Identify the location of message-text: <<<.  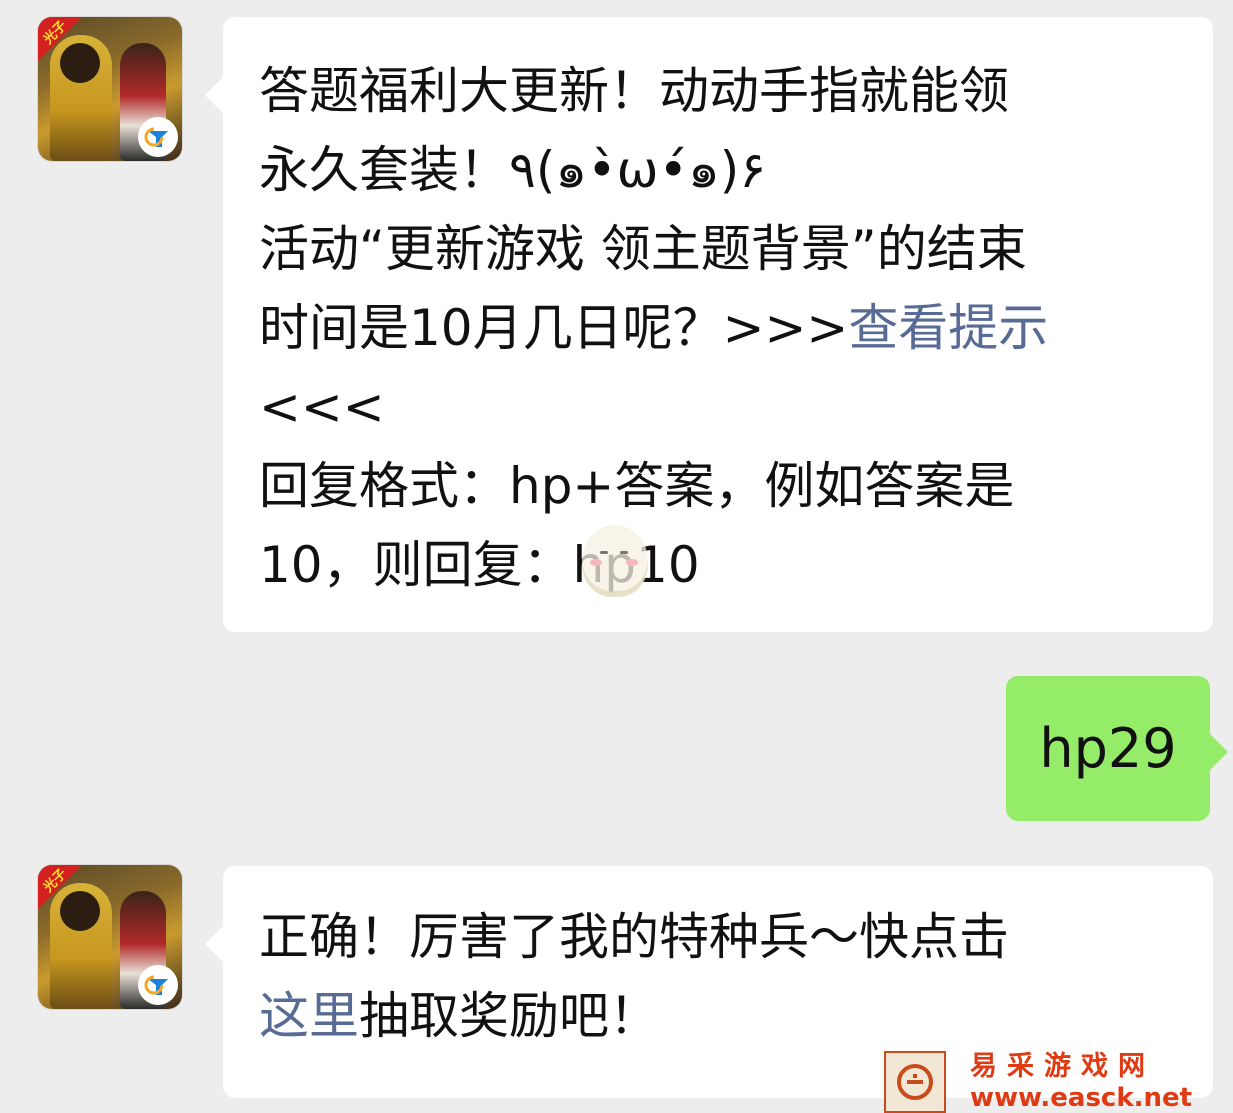
(322, 407).